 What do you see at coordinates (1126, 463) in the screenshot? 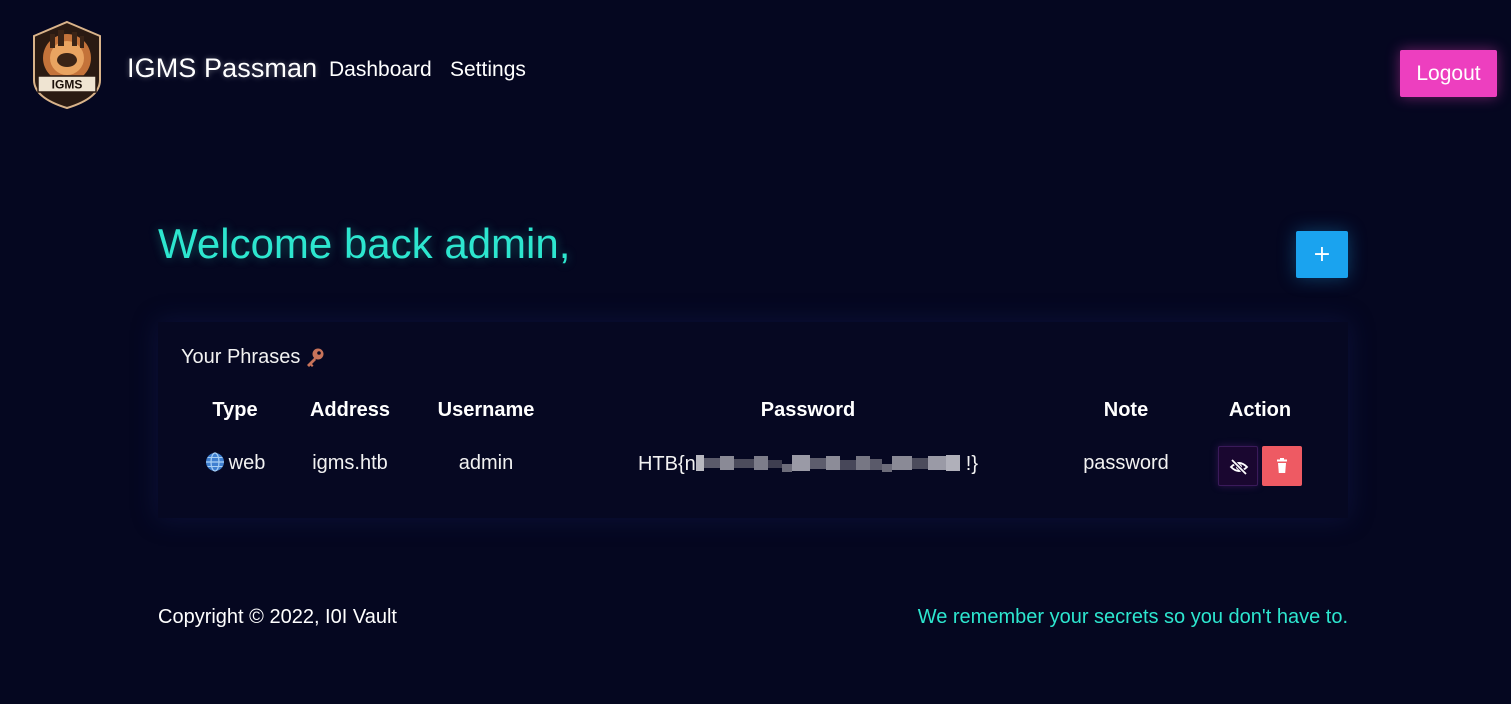
I see `table-cell-note: password` at bounding box center [1126, 463].